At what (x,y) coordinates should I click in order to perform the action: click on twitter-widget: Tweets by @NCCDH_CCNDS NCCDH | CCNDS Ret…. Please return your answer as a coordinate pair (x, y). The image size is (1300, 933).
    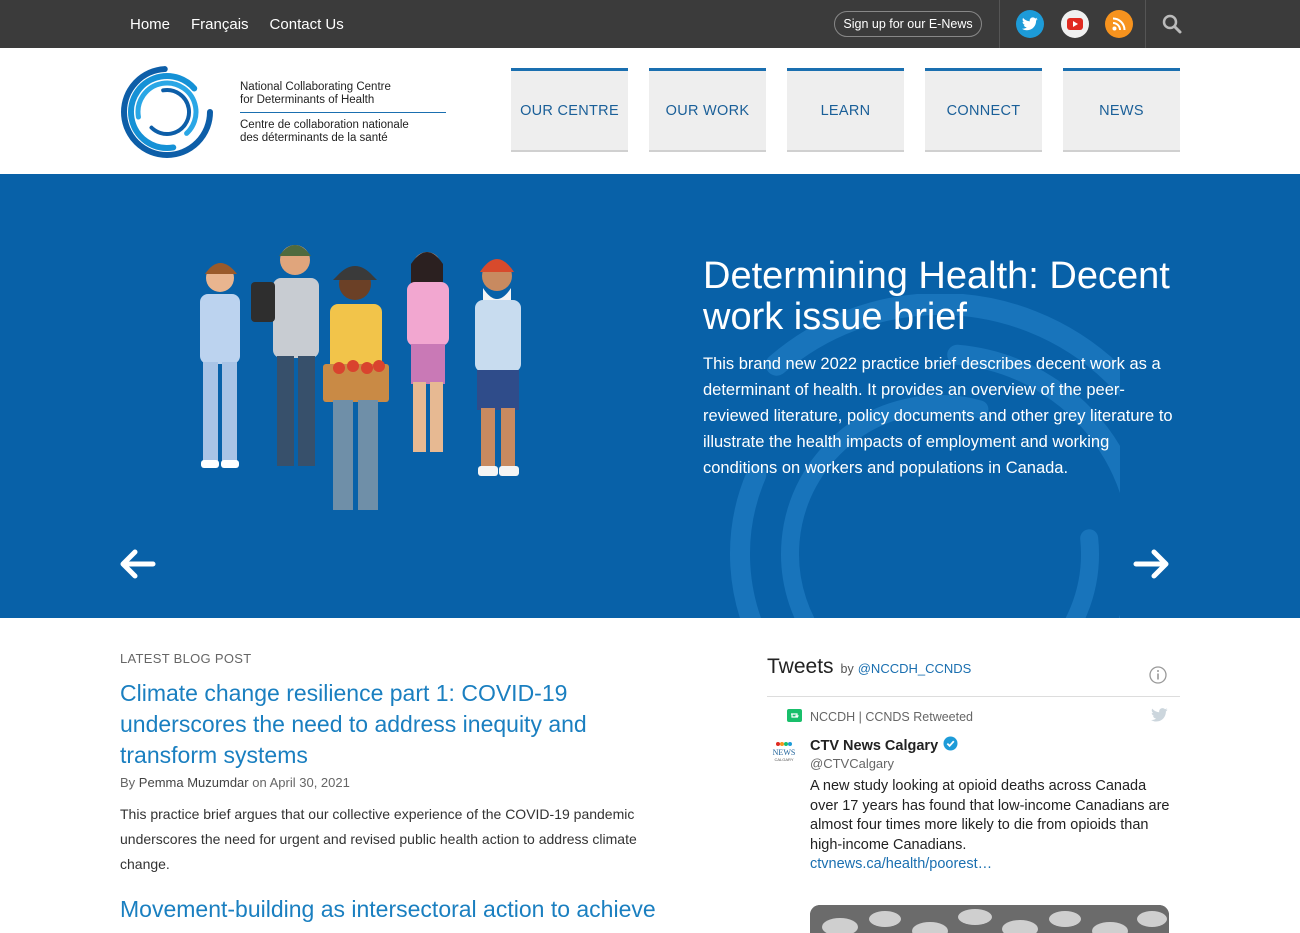
    Looking at the image, I should click on (973, 794).